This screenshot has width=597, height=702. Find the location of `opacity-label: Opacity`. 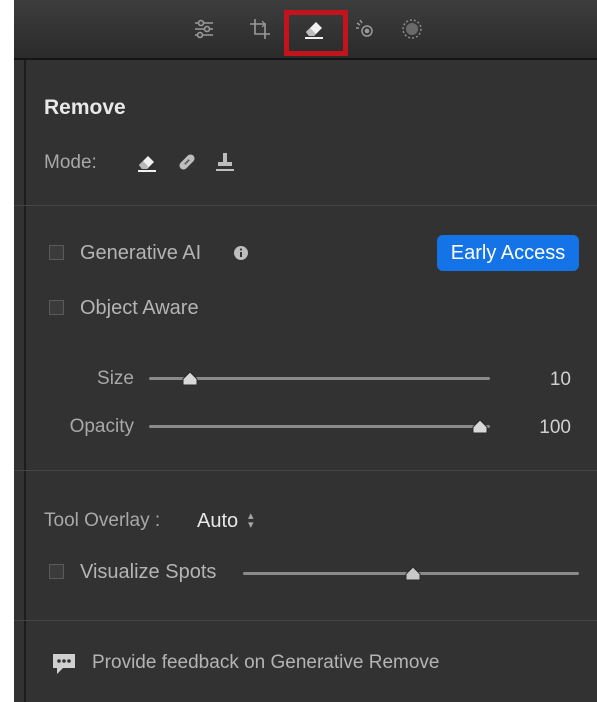

opacity-label: Opacity is located at coordinates (101, 426).